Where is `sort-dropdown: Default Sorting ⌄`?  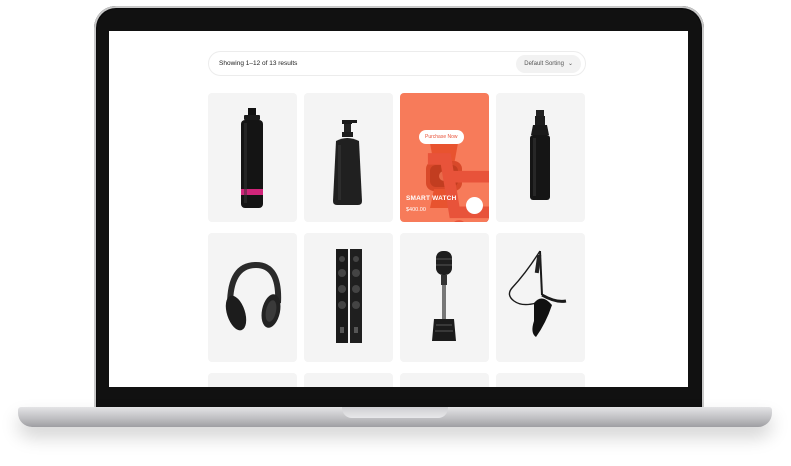 sort-dropdown: Default Sorting ⌄ is located at coordinates (548, 63).